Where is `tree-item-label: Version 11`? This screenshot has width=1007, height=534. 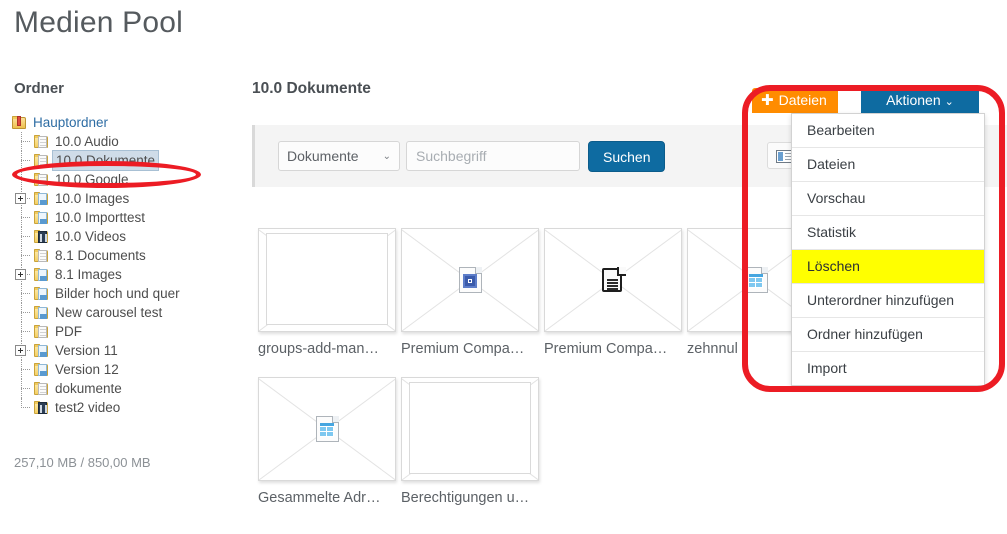 tree-item-label: Version 11 is located at coordinates (86, 350).